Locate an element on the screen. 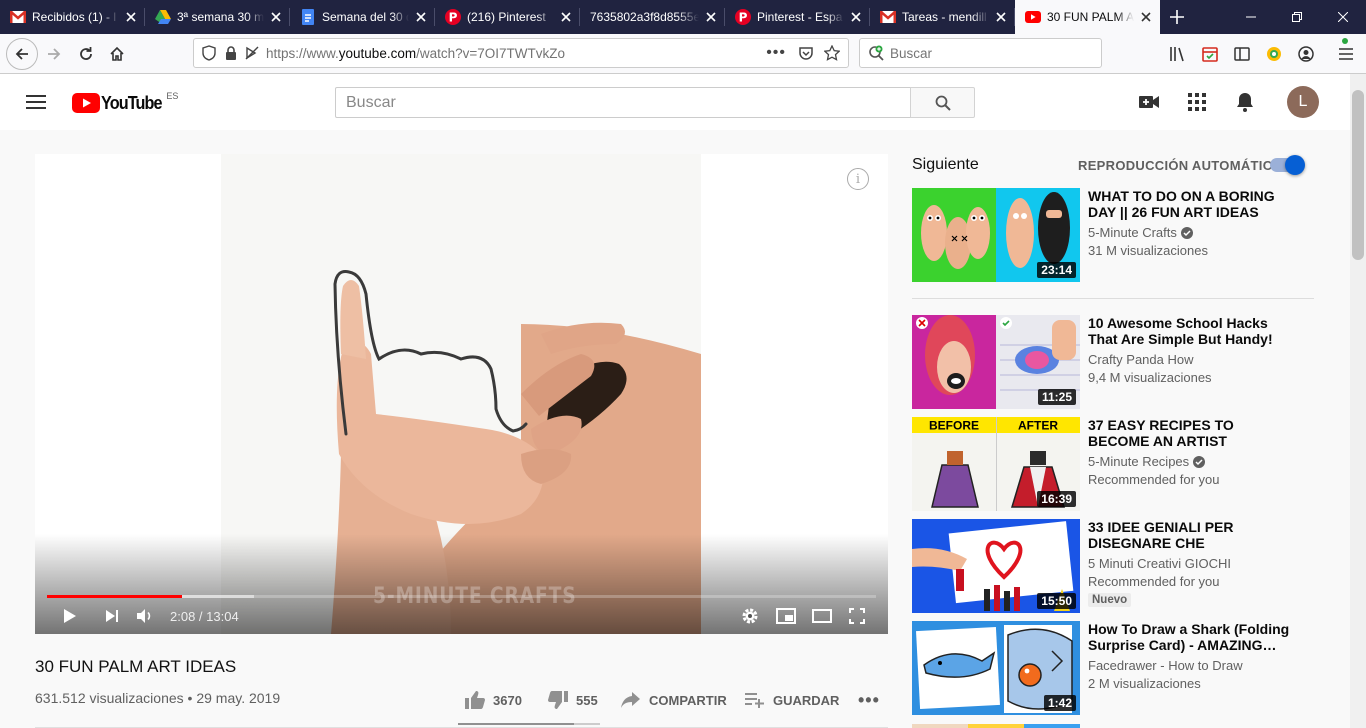  next-button is located at coordinates (112, 616).